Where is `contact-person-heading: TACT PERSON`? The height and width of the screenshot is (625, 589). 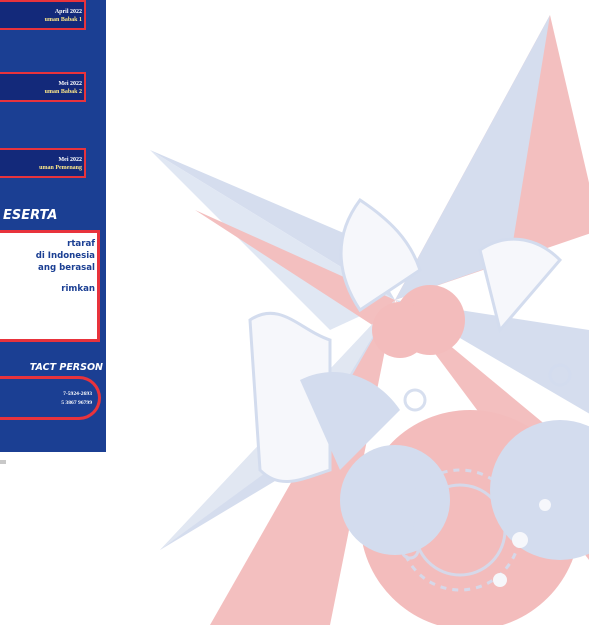 contact-person-heading: TACT PERSON is located at coordinates (66, 367).